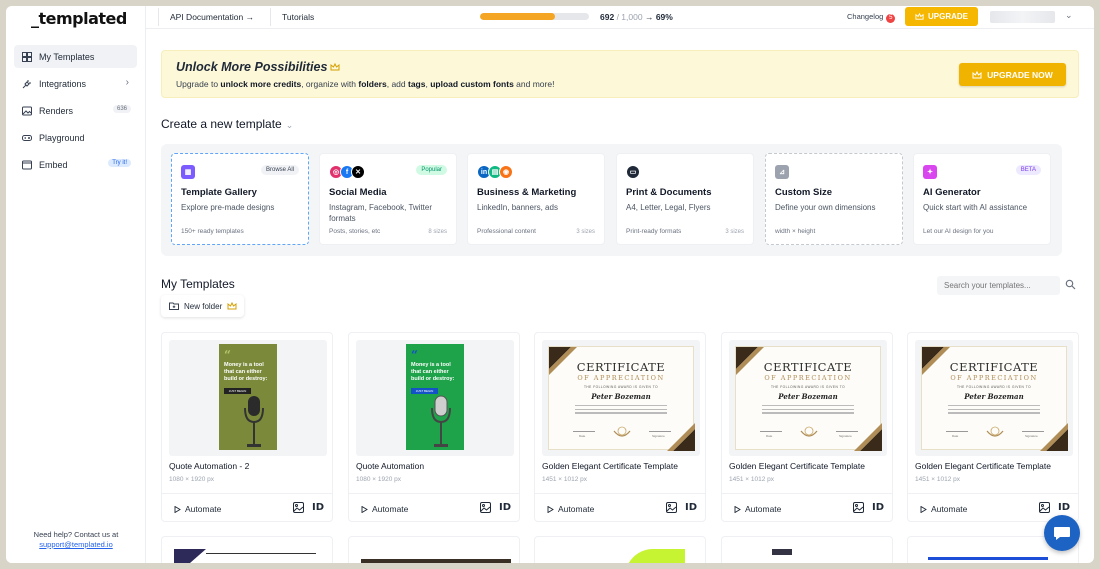 This screenshot has width=1100, height=569. Describe the element at coordinates (621, 387) in the screenshot. I see `certificate-given-text: THE FOLLOWING AWARD IS GIVEN TO` at that location.